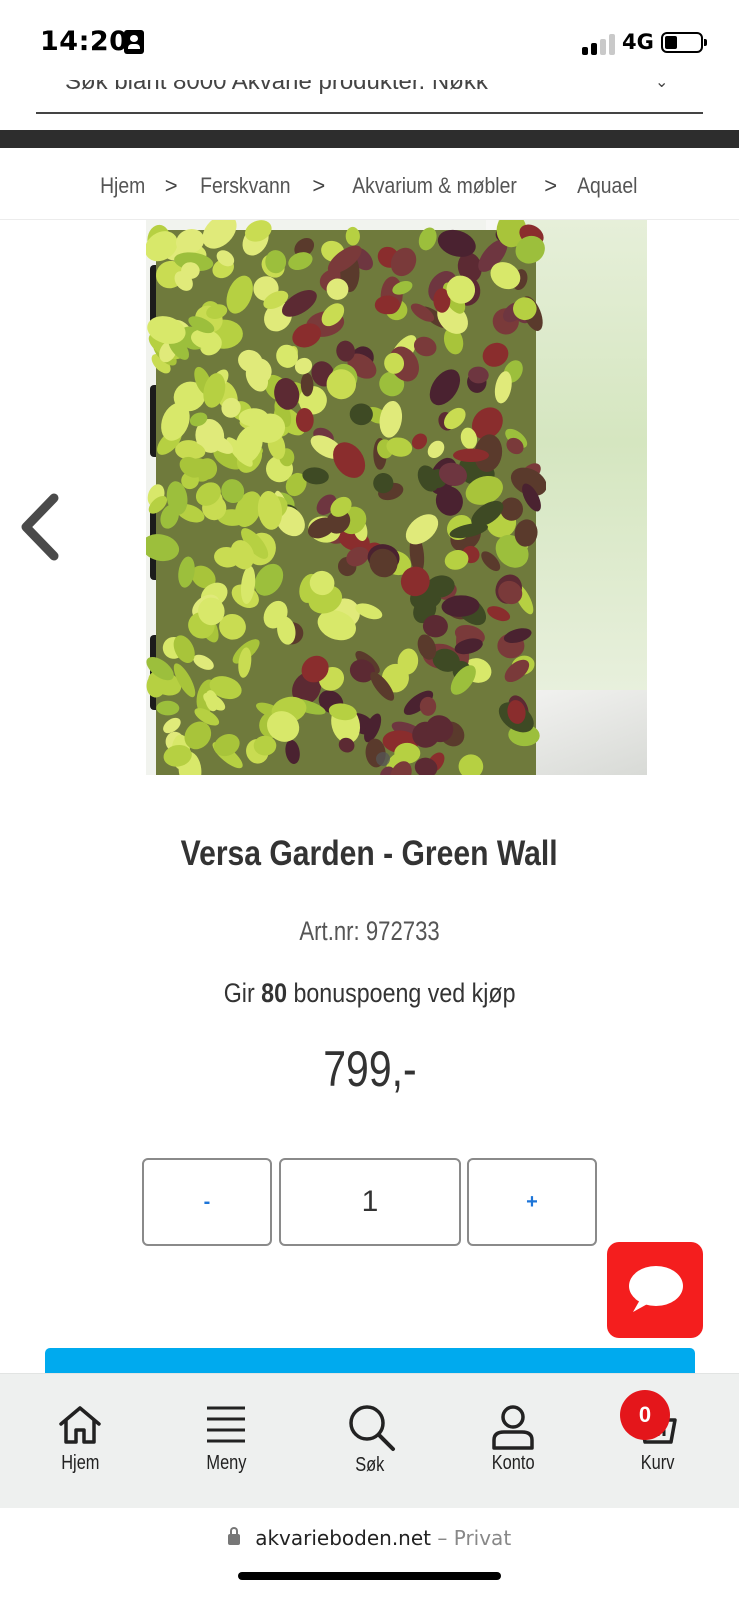 Image resolution: width=739 pixels, height=1600 pixels. Describe the element at coordinates (40, 527) in the screenshot. I see `chevron-left-icon` at that location.